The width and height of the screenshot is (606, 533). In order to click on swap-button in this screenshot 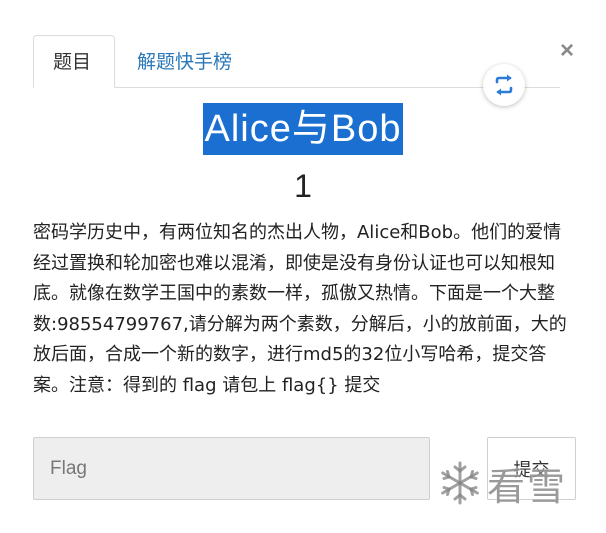, I will do `click(504, 85)`.